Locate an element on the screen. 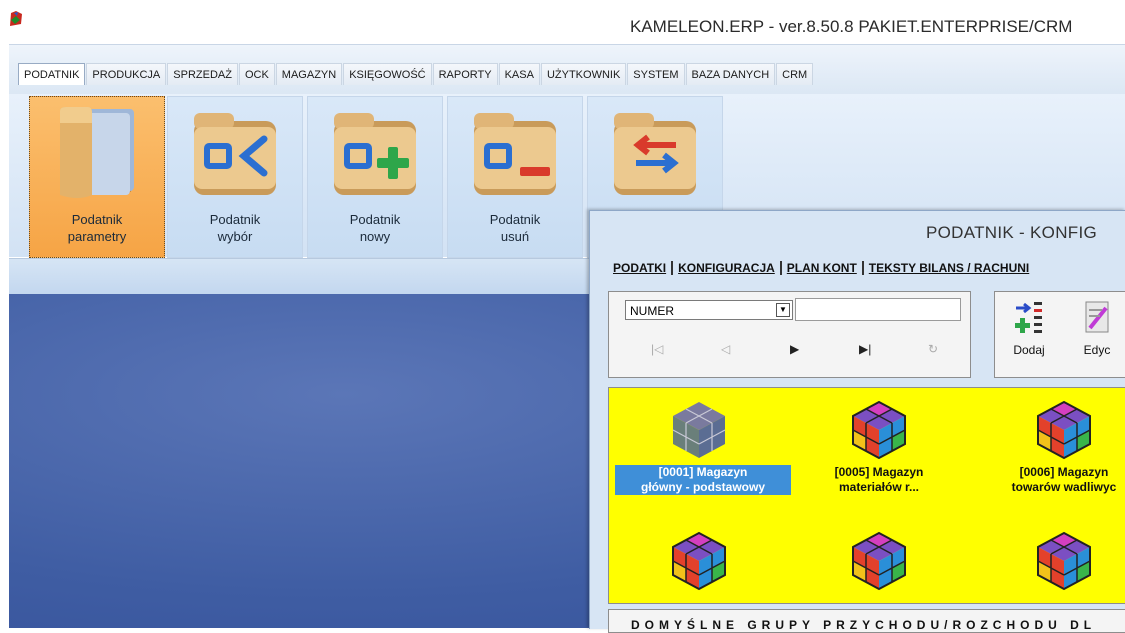 This screenshot has width=1125, height=633. edycja-label: Edyc is located at coordinates (1097, 350).